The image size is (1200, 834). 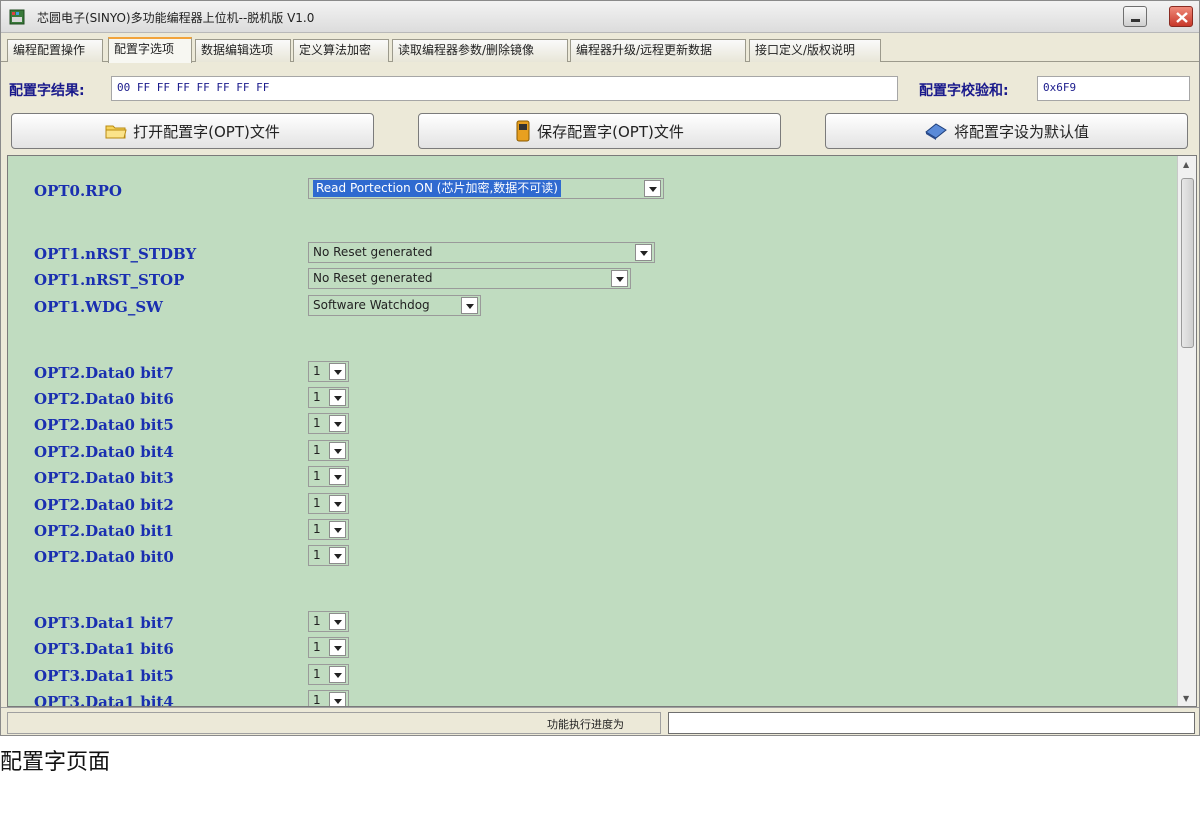 I want to click on option-select: Read Portection ON (芯片加密,数据不可读), so click(x=486, y=188).